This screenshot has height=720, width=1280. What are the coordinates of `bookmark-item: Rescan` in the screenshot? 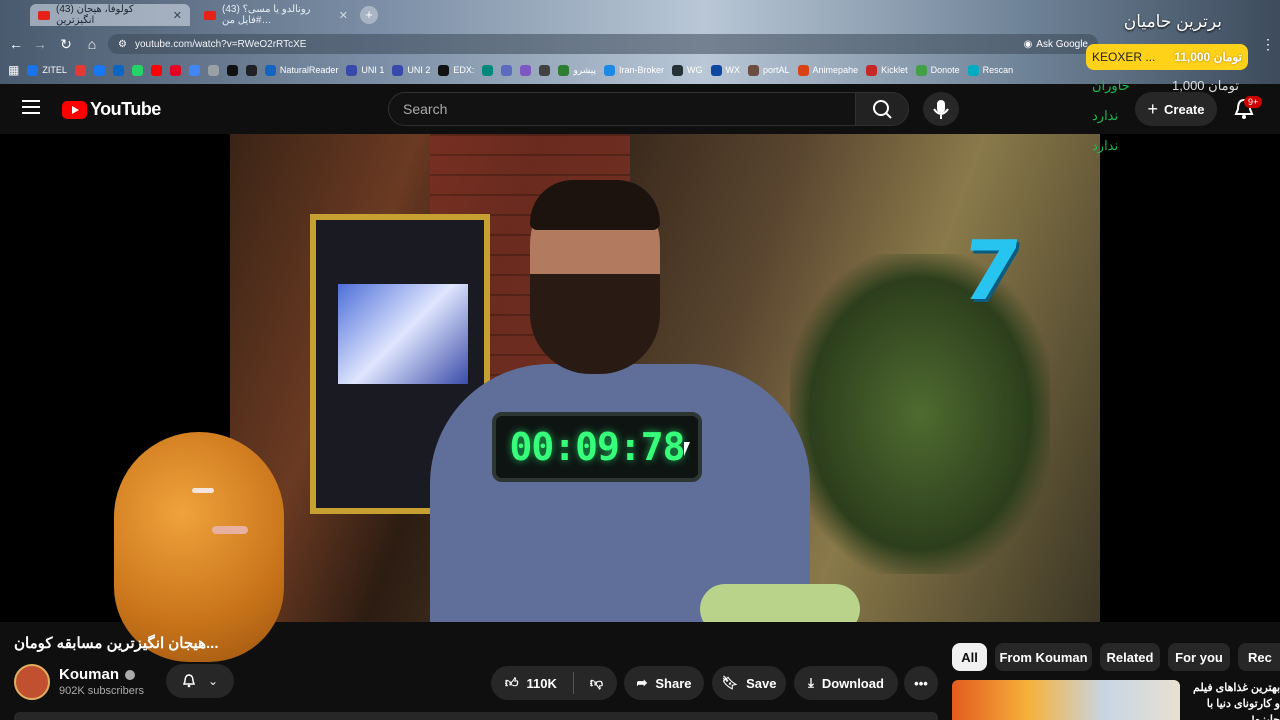 It's located at (990, 70).